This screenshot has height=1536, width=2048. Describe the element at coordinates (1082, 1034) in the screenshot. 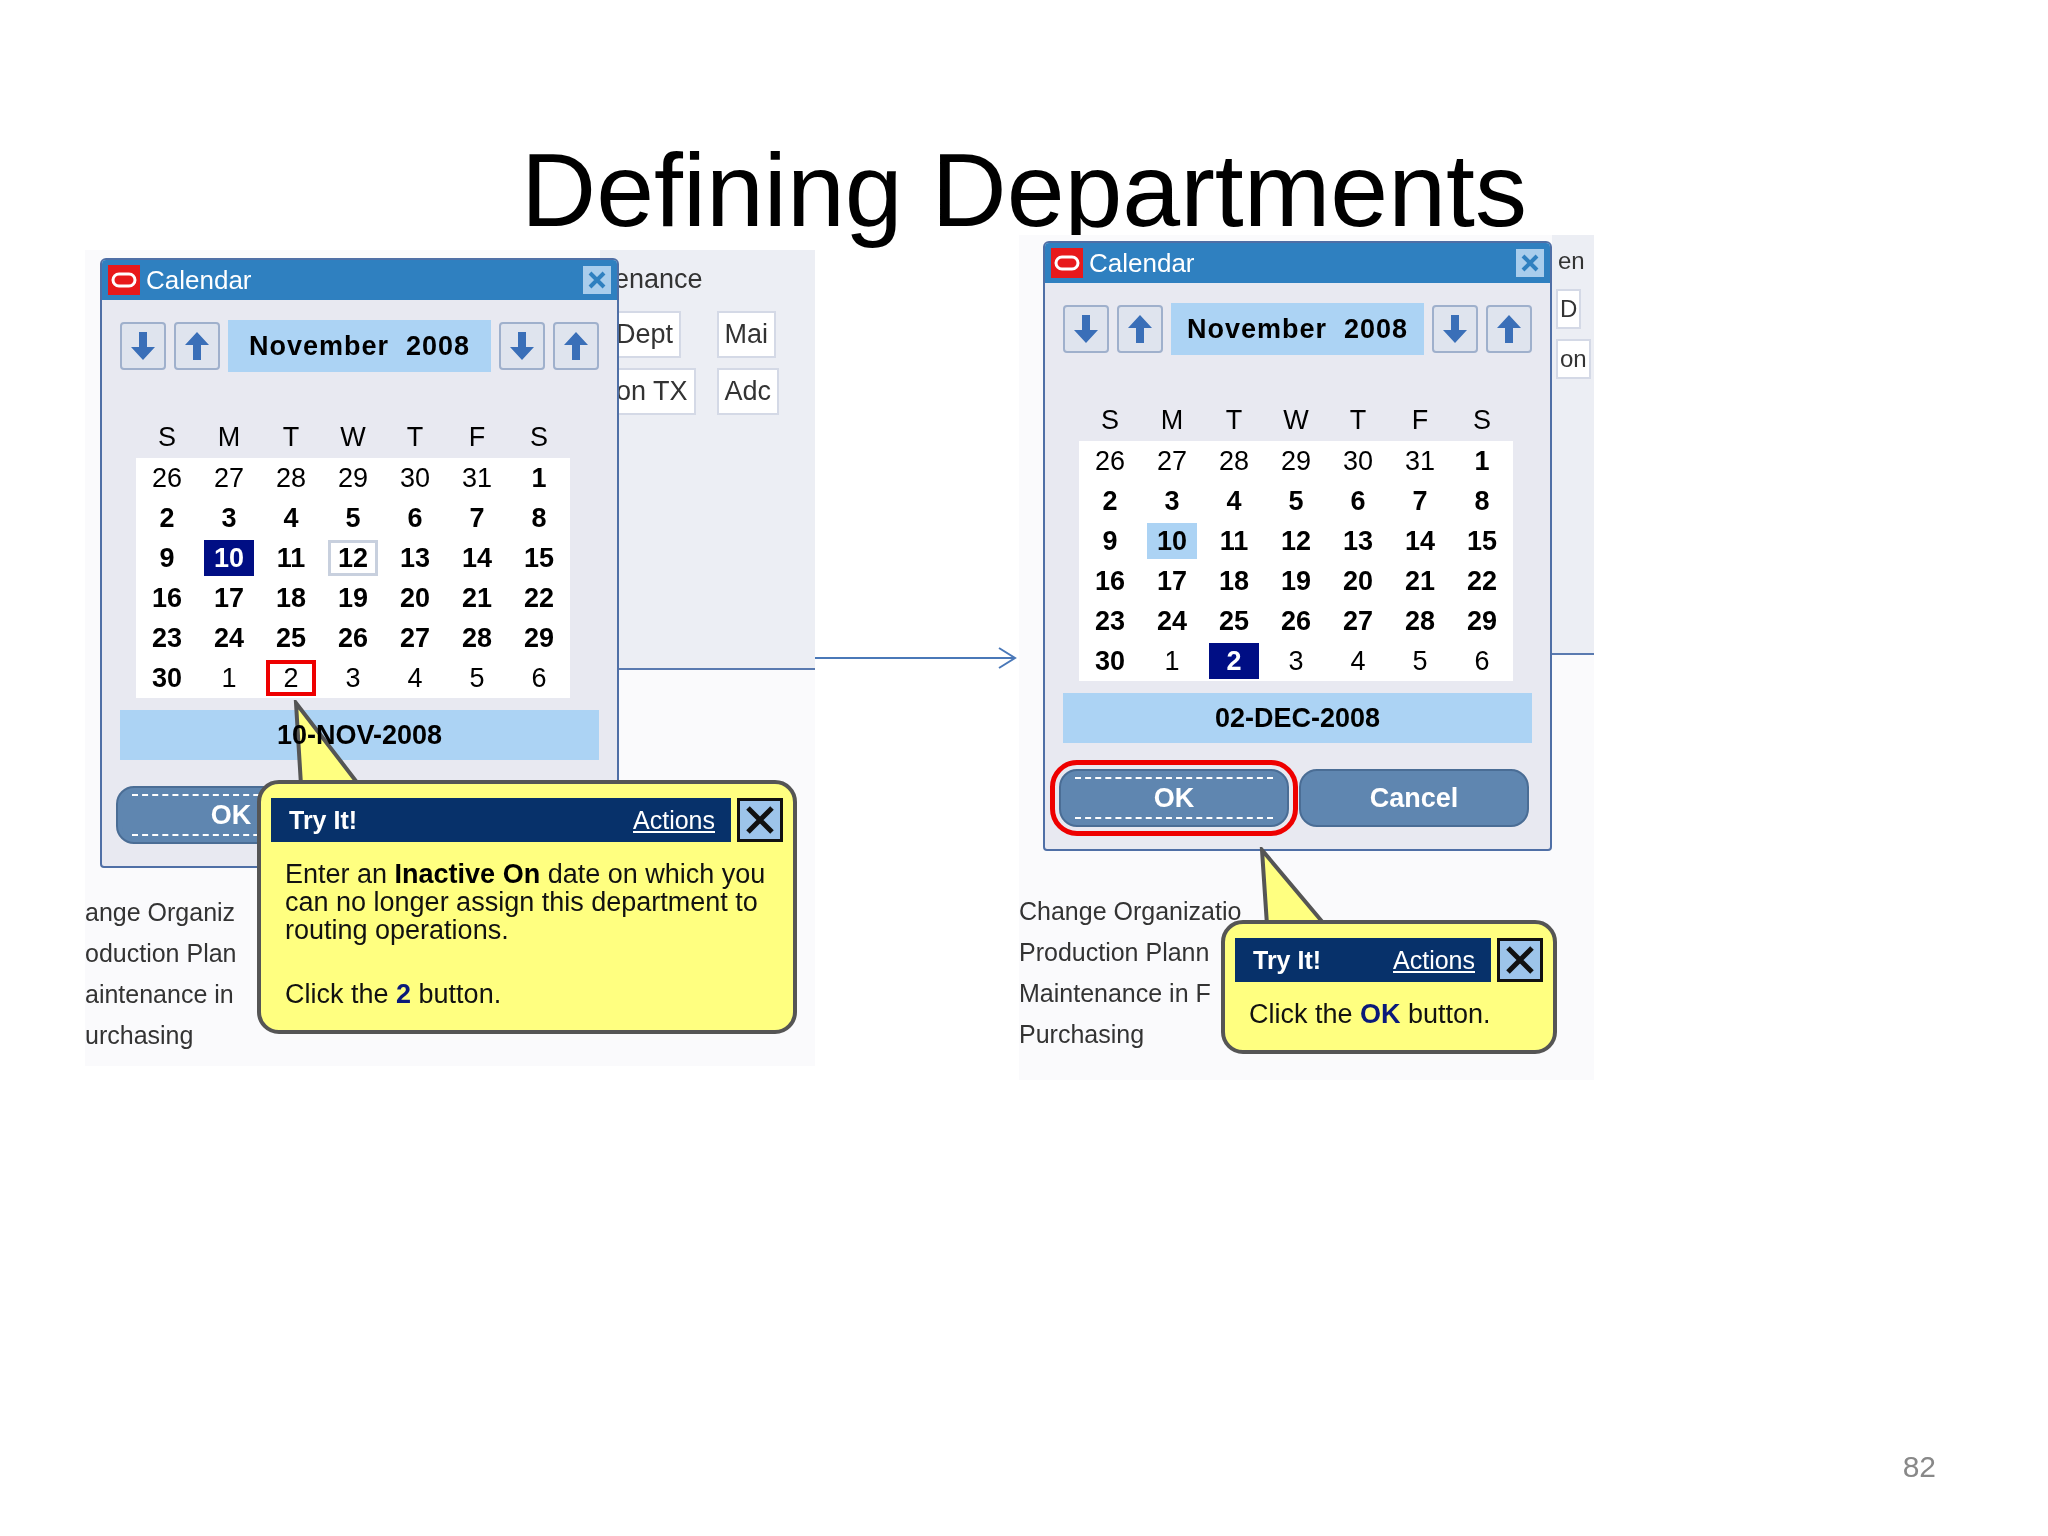

I see `menu-item: Purchasing` at that location.